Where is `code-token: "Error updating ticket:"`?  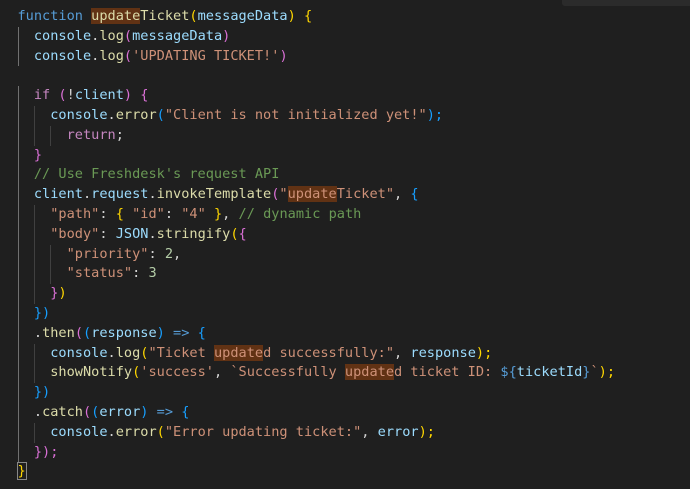
code-token: "Error updating ticket:" is located at coordinates (263, 431).